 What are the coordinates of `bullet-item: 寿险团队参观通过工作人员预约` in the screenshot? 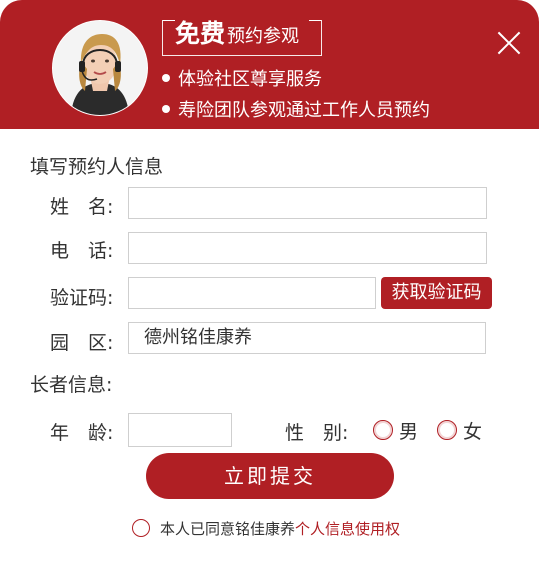 It's located at (296, 109).